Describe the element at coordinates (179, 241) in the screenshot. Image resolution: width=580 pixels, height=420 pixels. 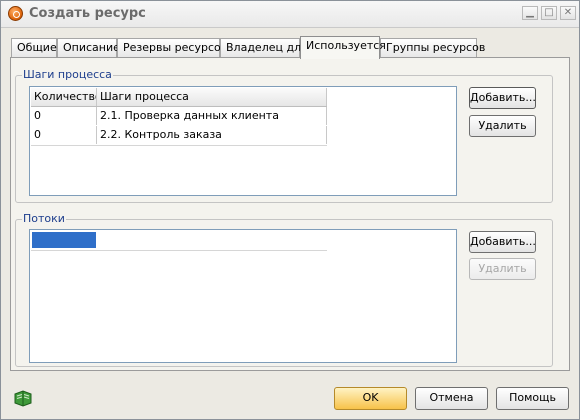
I see `list-item` at that location.